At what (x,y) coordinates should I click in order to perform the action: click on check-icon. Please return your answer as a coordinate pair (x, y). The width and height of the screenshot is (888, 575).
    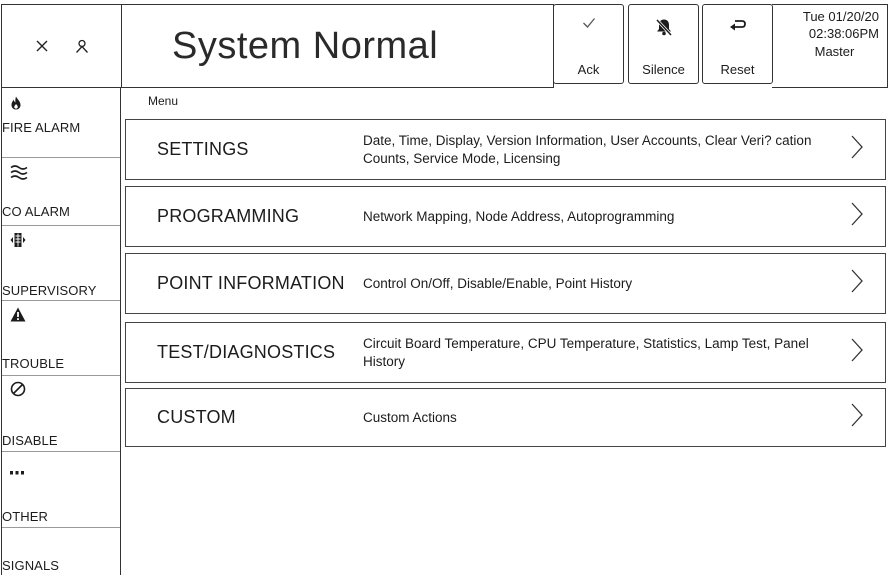
    Looking at the image, I should click on (588, 23).